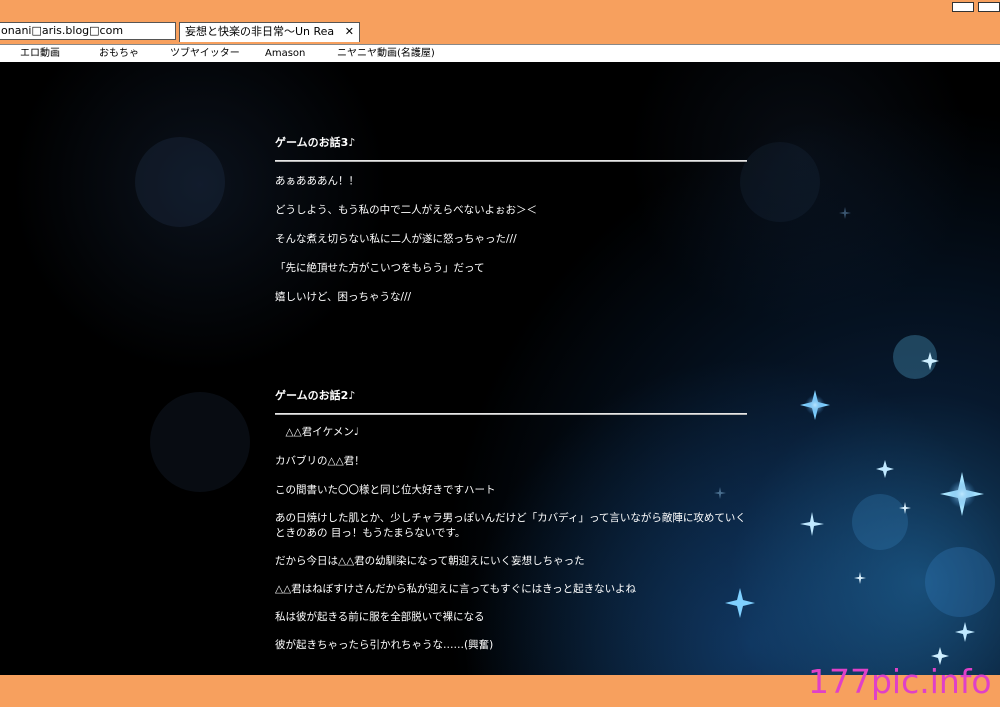  I want to click on post-line: 「先に絶頂せた方がこいつをもらう」だって, so click(380, 268).